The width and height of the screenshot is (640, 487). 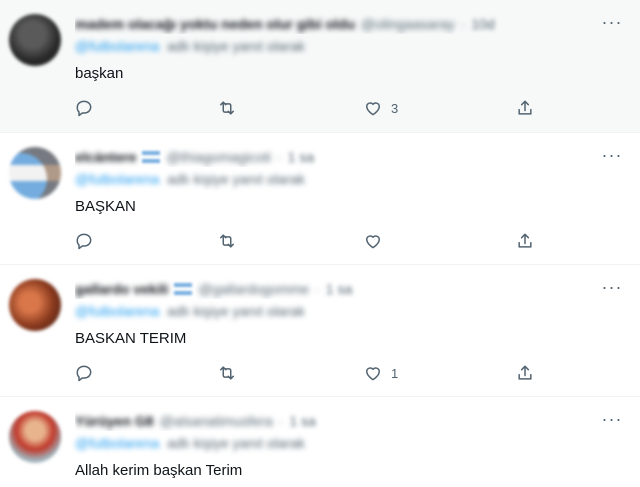 What do you see at coordinates (105, 157) in the screenshot?
I see `display-name: elcántere` at bounding box center [105, 157].